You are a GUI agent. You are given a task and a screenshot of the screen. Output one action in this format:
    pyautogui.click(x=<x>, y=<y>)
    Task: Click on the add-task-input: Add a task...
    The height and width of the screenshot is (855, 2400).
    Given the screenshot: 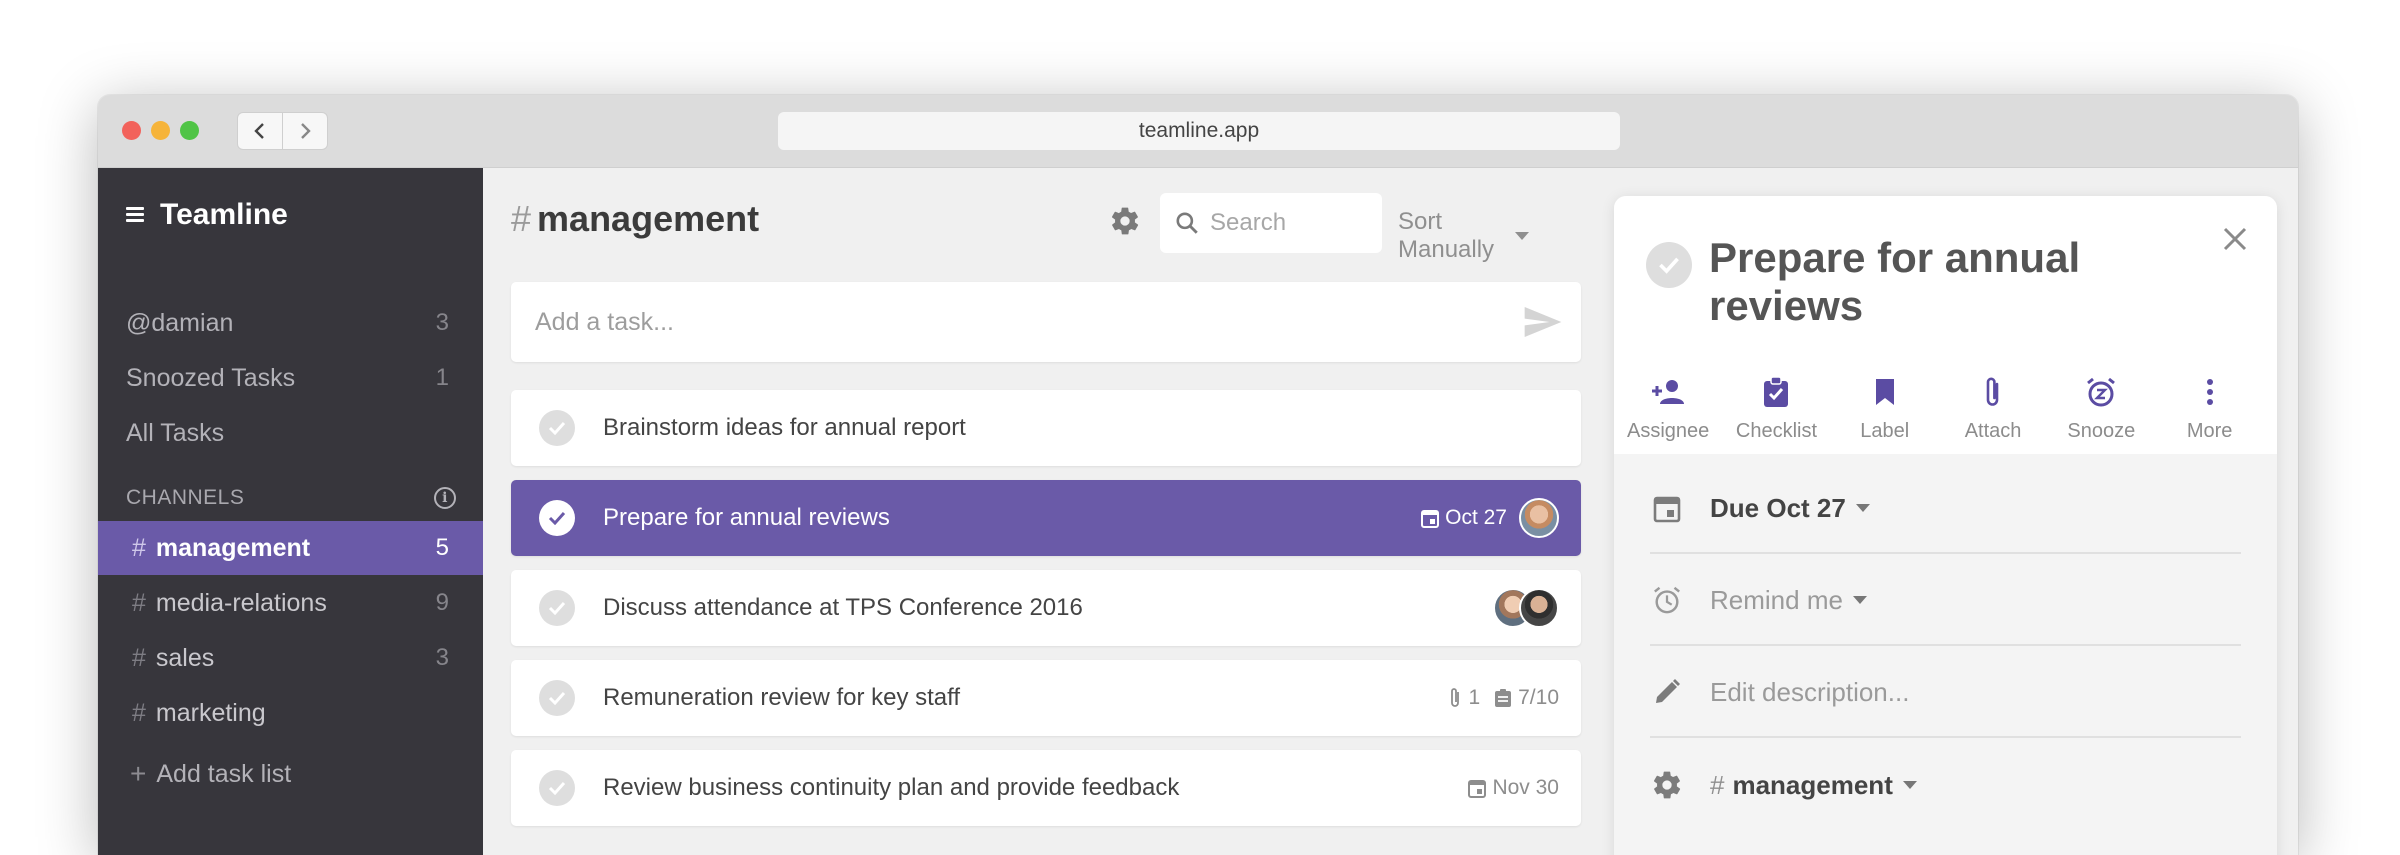 What is the action you would take?
    pyautogui.click(x=1046, y=322)
    